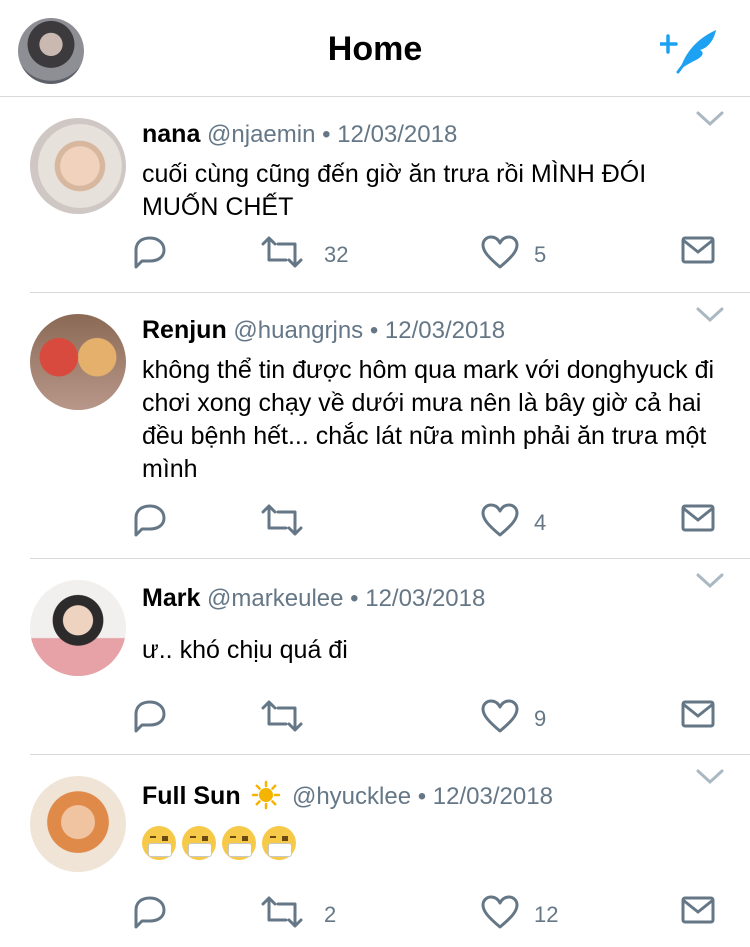 This screenshot has width=750, height=947. What do you see at coordinates (351, 796) in the screenshot?
I see `author-handle: @hyucklee` at bounding box center [351, 796].